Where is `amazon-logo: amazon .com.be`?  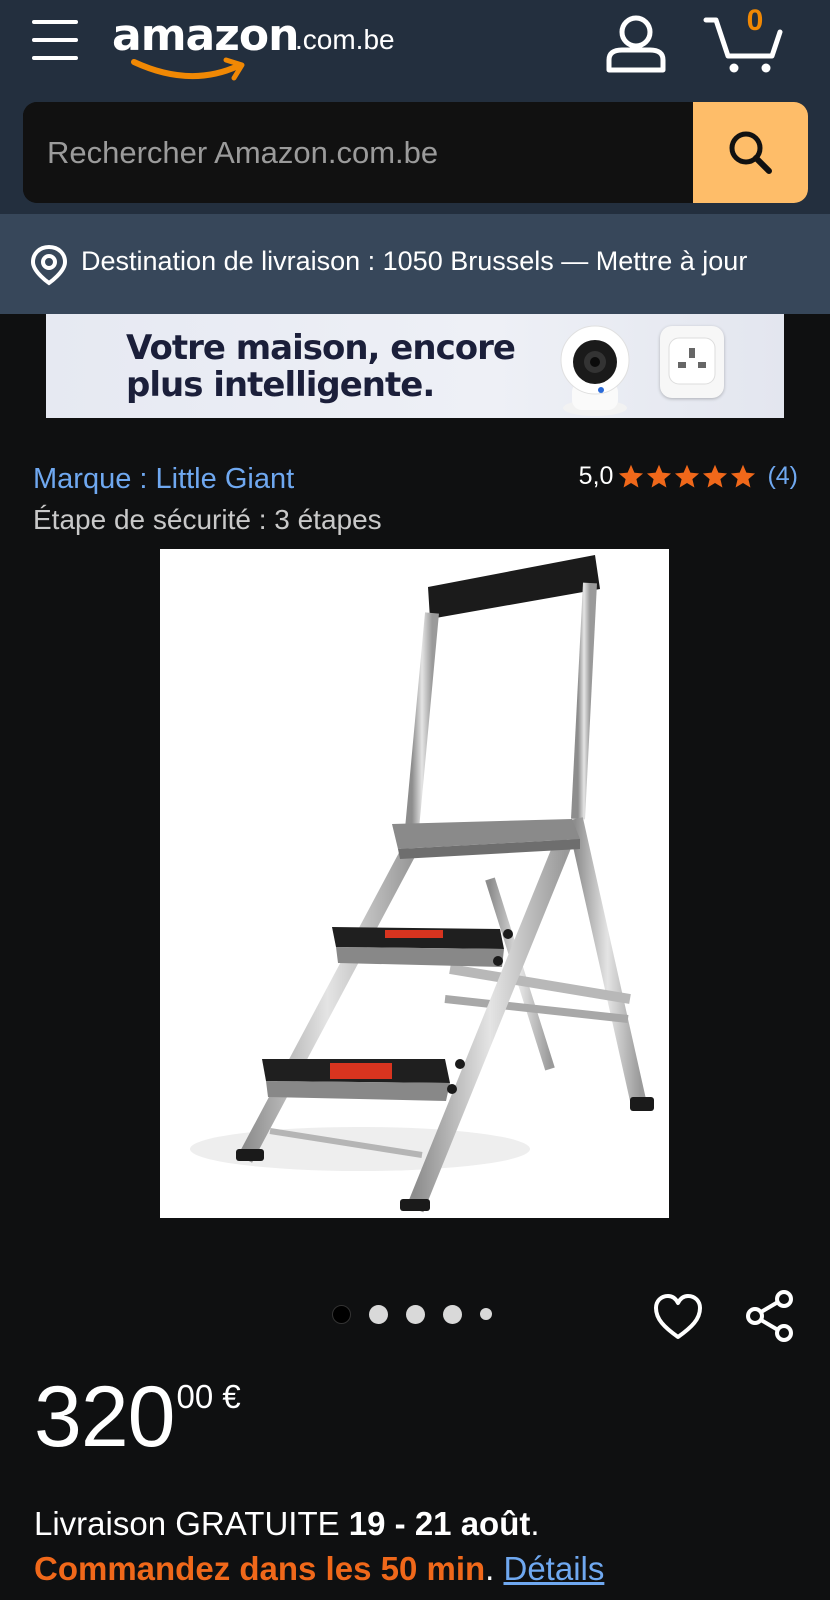 amazon-logo: amazon .com.be is located at coordinates (262, 46).